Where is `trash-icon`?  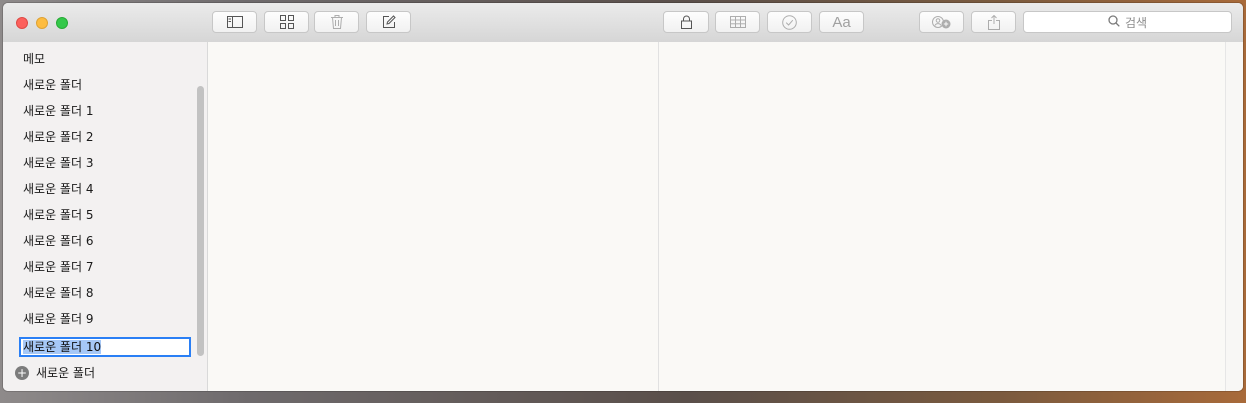 trash-icon is located at coordinates (336, 22).